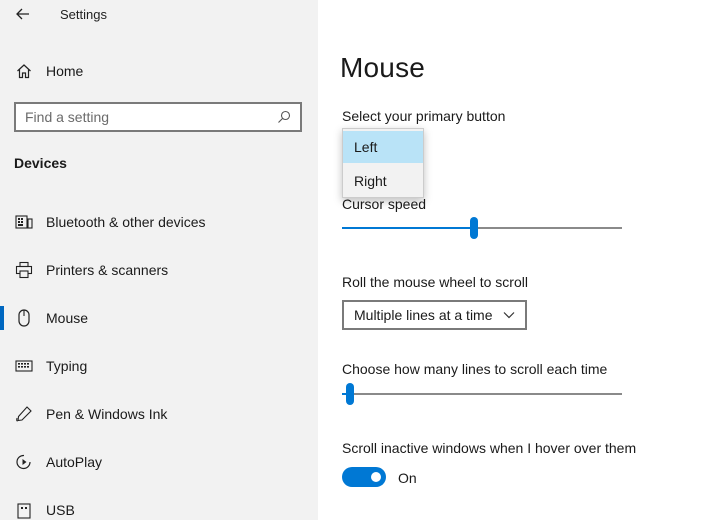 The height and width of the screenshot is (520, 723). I want to click on title-bar: Settings, so click(159, 15).